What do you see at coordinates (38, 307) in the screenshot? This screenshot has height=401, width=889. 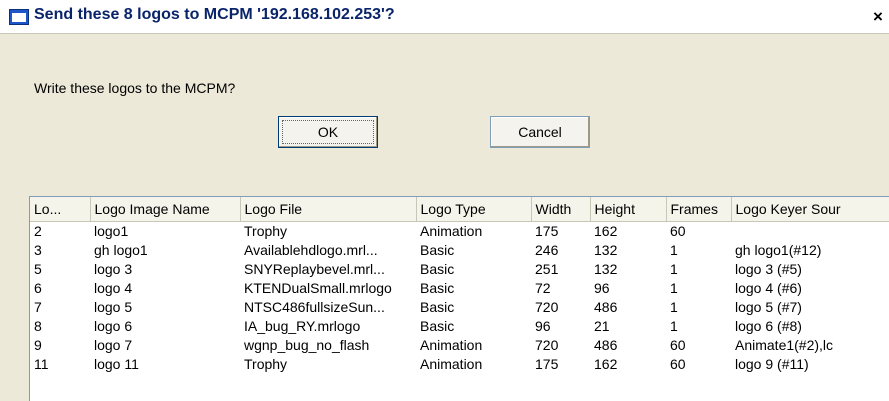 I see `cell-logo-number: 7` at bounding box center [38, 307].